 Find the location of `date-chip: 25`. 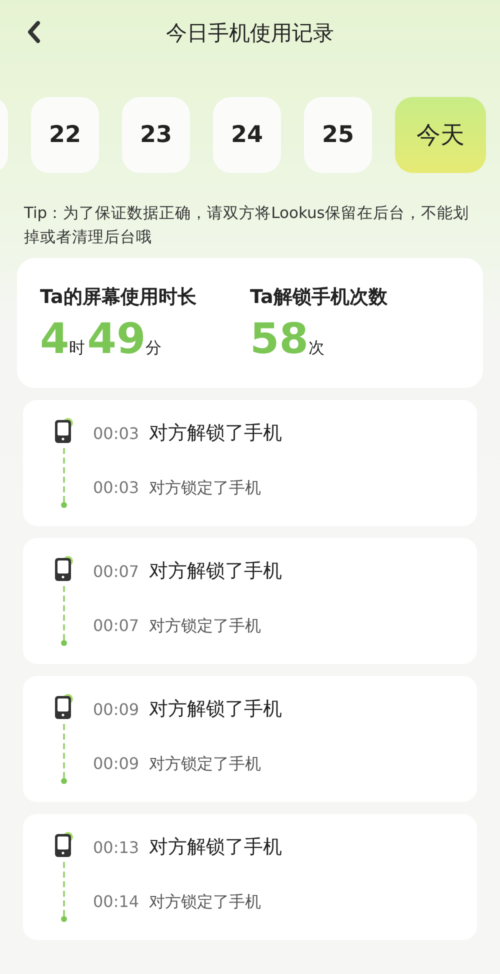

date-chip: 25 is located at coordinates (338, 135).